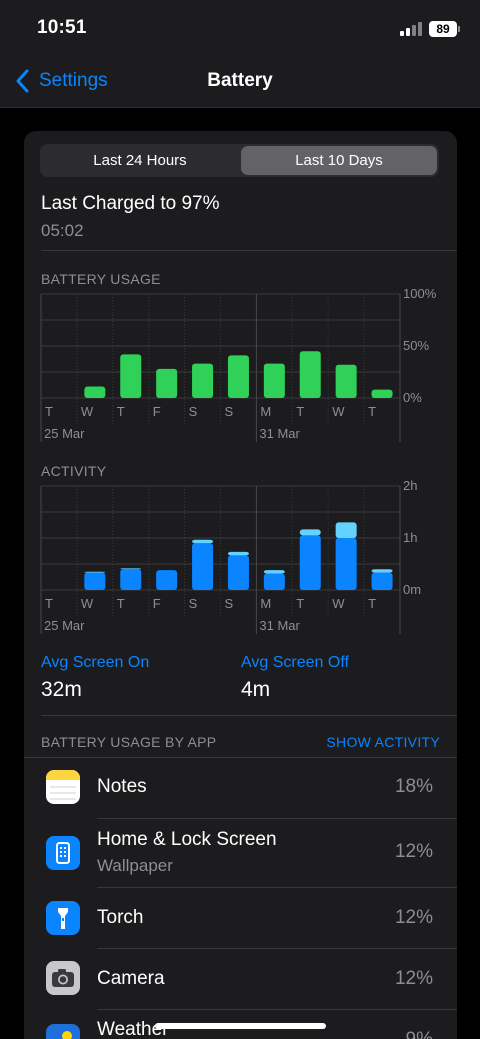 This screenshot has height=1039, width=480. What do you see at coordinates (63, 1031) in the screenshot?
I see `weather-icon` at bounding box center [63, 1031].